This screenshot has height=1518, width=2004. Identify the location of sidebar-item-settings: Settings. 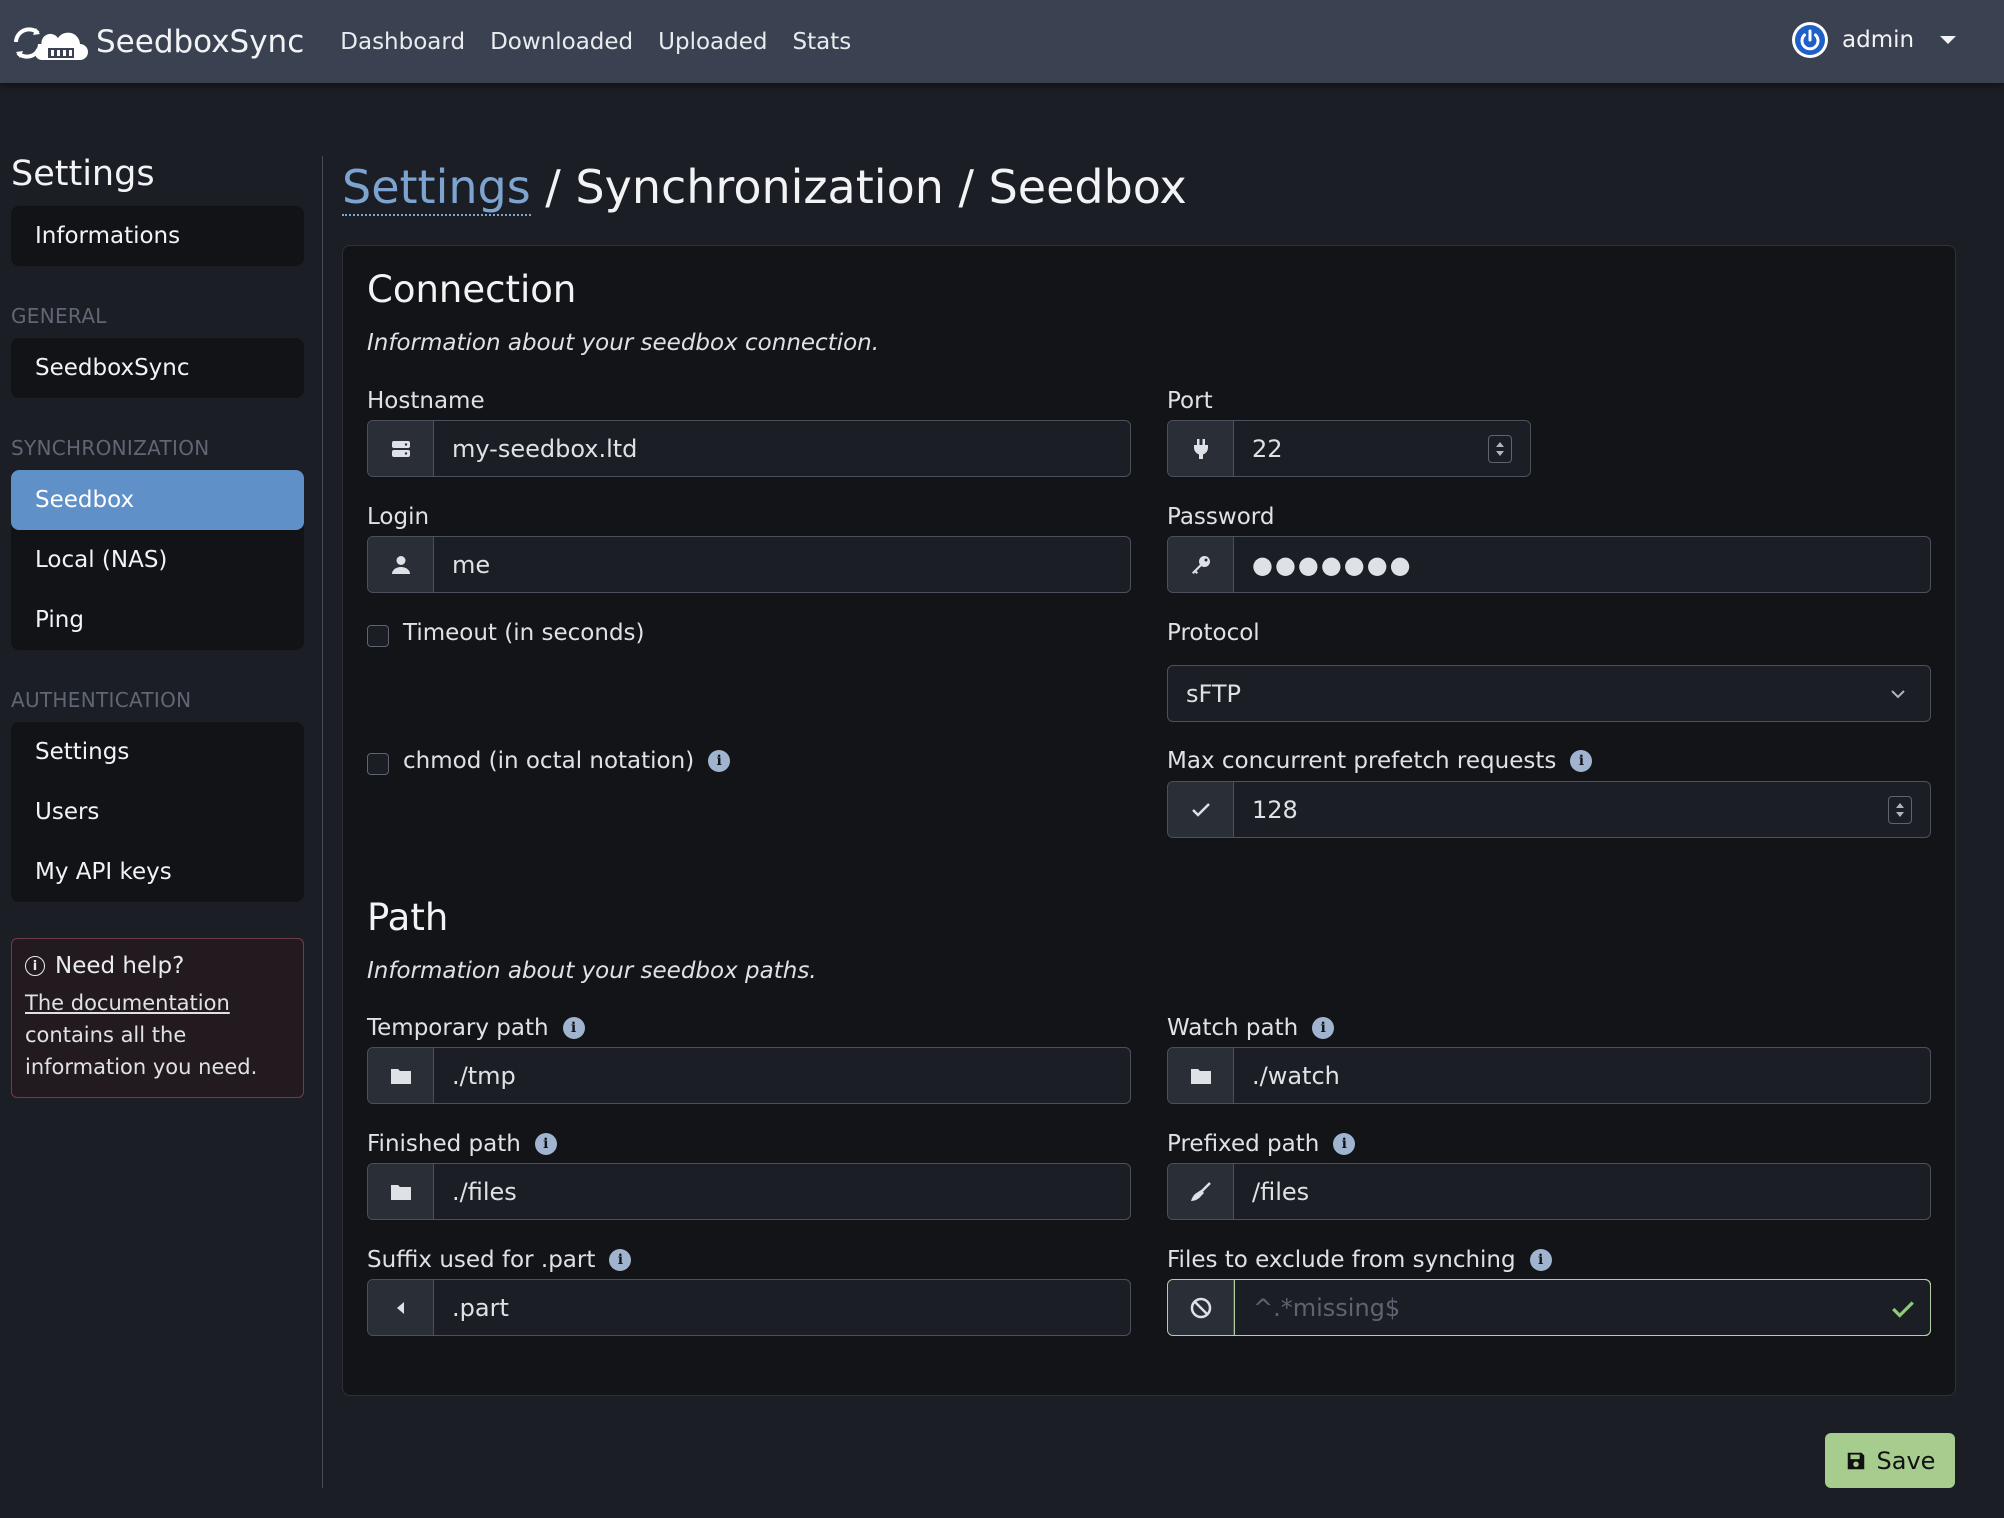
(157, 752).